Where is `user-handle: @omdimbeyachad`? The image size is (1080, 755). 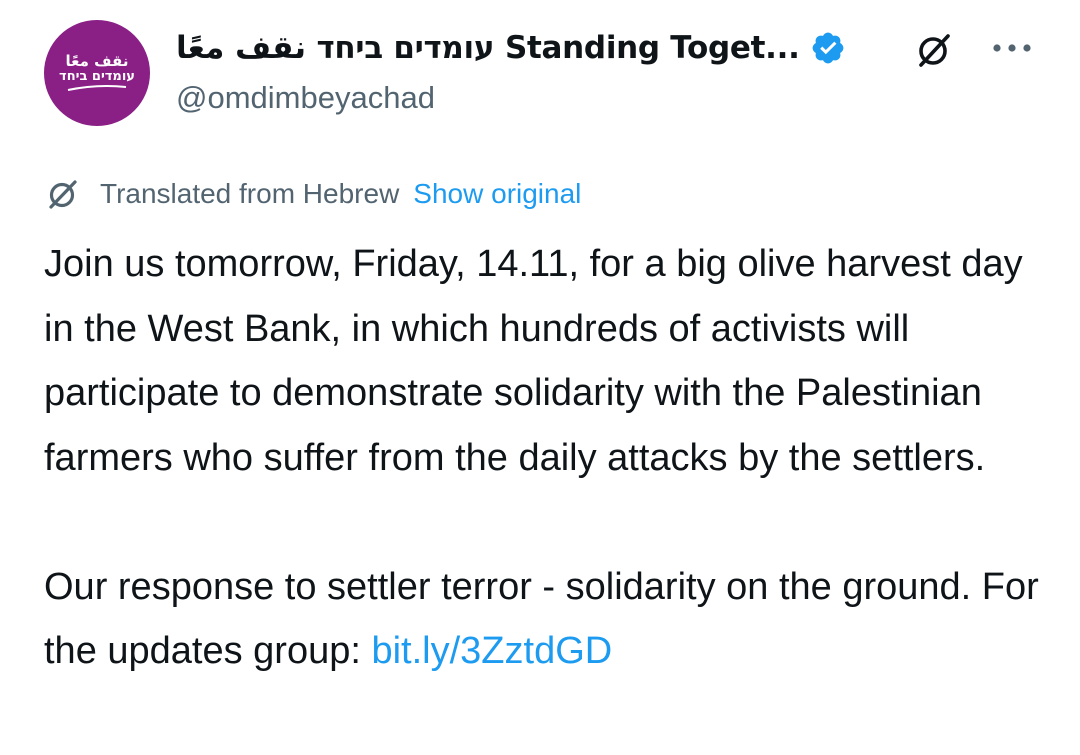 user-handle: @omdimbeyachad is located at coordinates (305, 98).